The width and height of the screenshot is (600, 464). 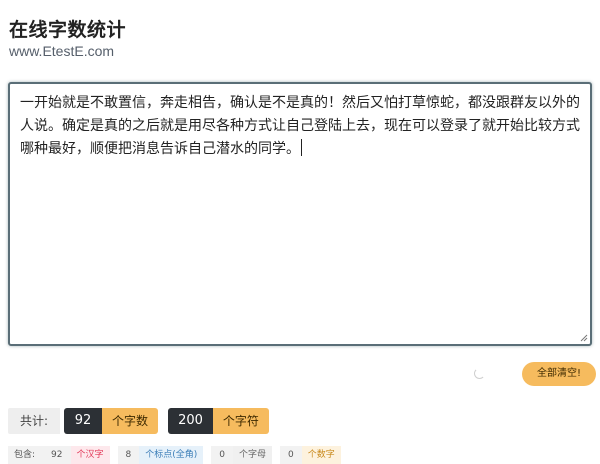 I want to click on page-title: 在线字数统计, so click(x=68, y=30).